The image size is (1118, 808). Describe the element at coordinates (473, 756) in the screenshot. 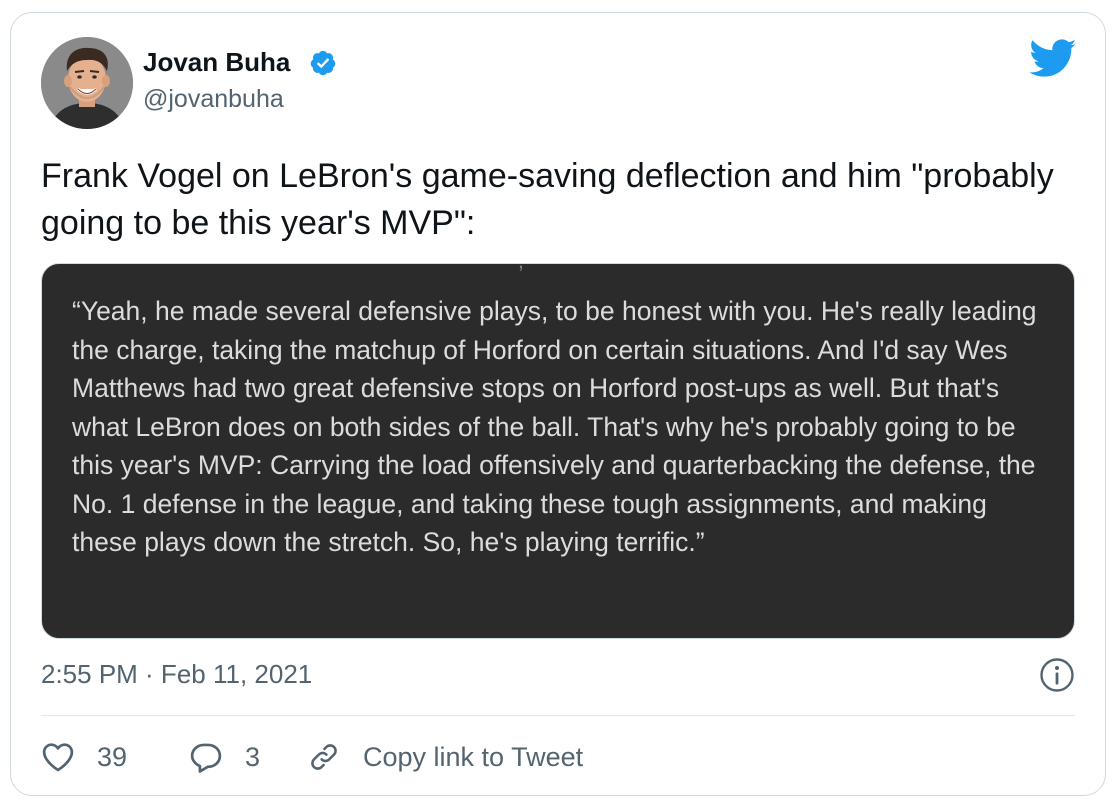

I see `copy-link-label: Copy link to Tweet` at that location.